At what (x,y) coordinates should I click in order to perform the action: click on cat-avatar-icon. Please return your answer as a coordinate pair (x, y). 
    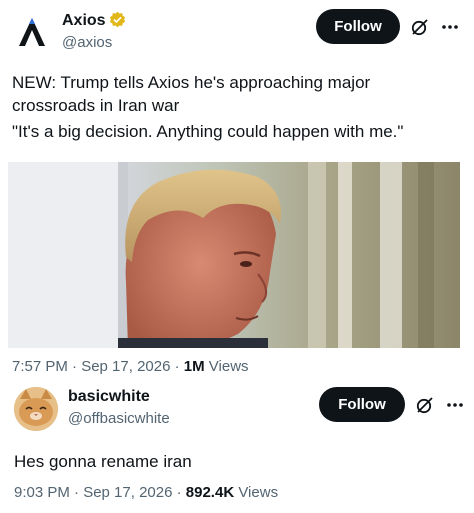
    Looking at the image, I should click on (36, 409).